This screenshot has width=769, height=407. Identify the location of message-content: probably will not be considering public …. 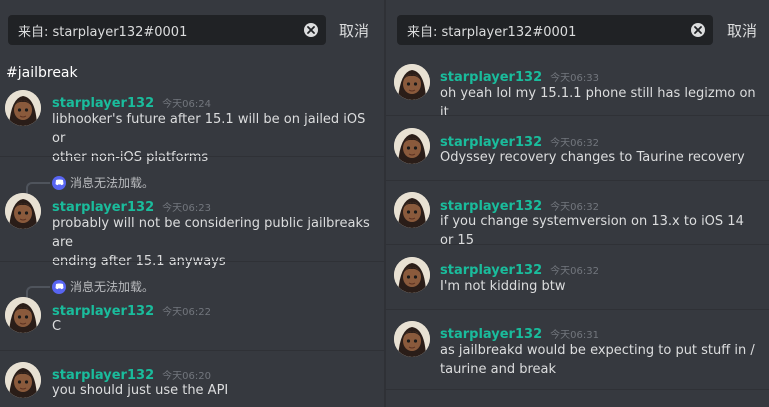
(212, 242).